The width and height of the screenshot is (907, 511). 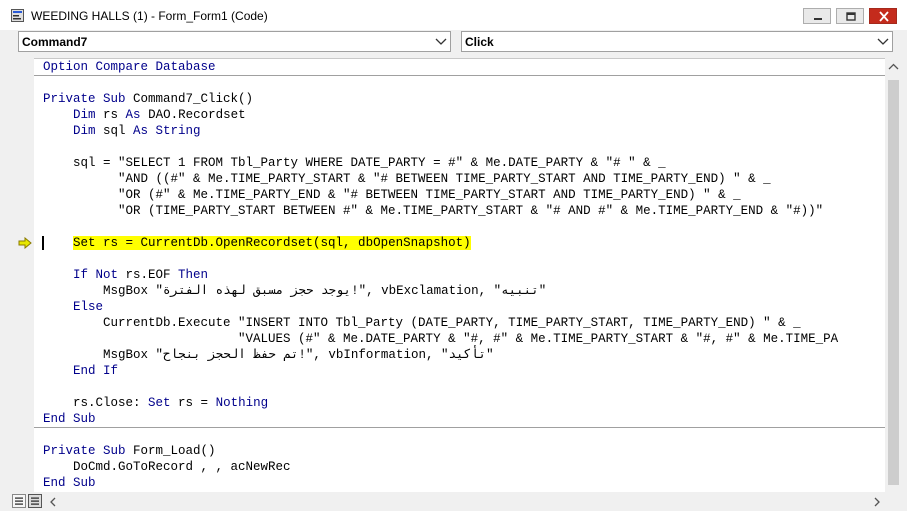 What do you see at coordinates (17, 15) in the screenshot?
I see `vba-module-icon` at bounding box center [17, 15].